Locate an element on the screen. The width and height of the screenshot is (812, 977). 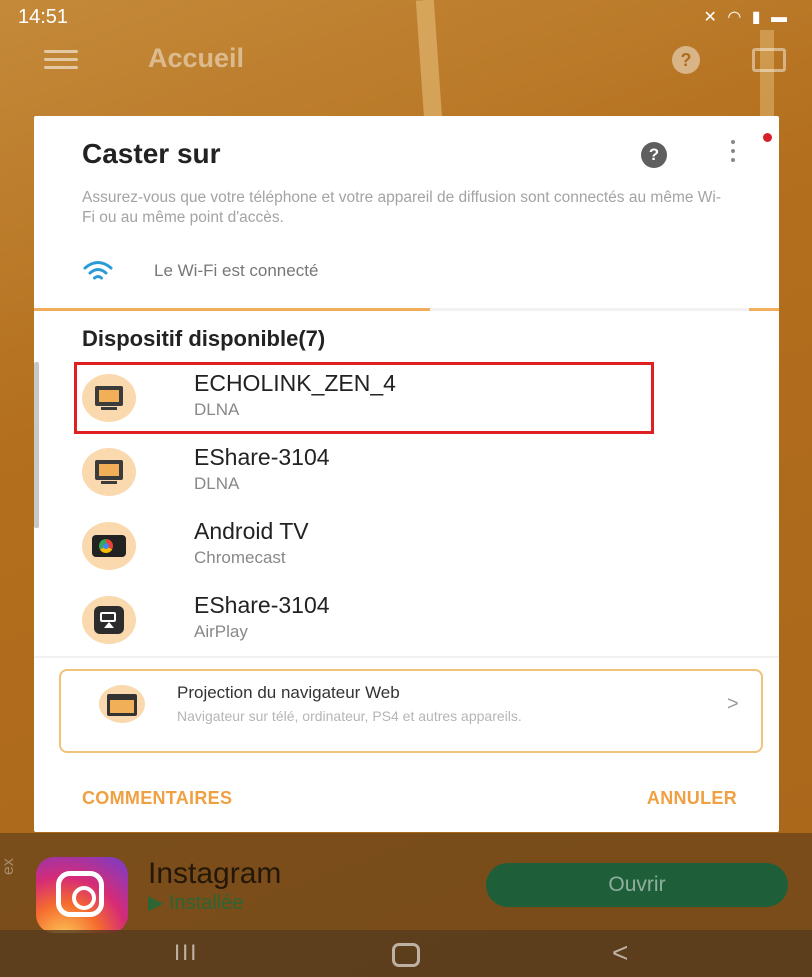
ad-app-name: Instagram is located at coordinates (215, 873).